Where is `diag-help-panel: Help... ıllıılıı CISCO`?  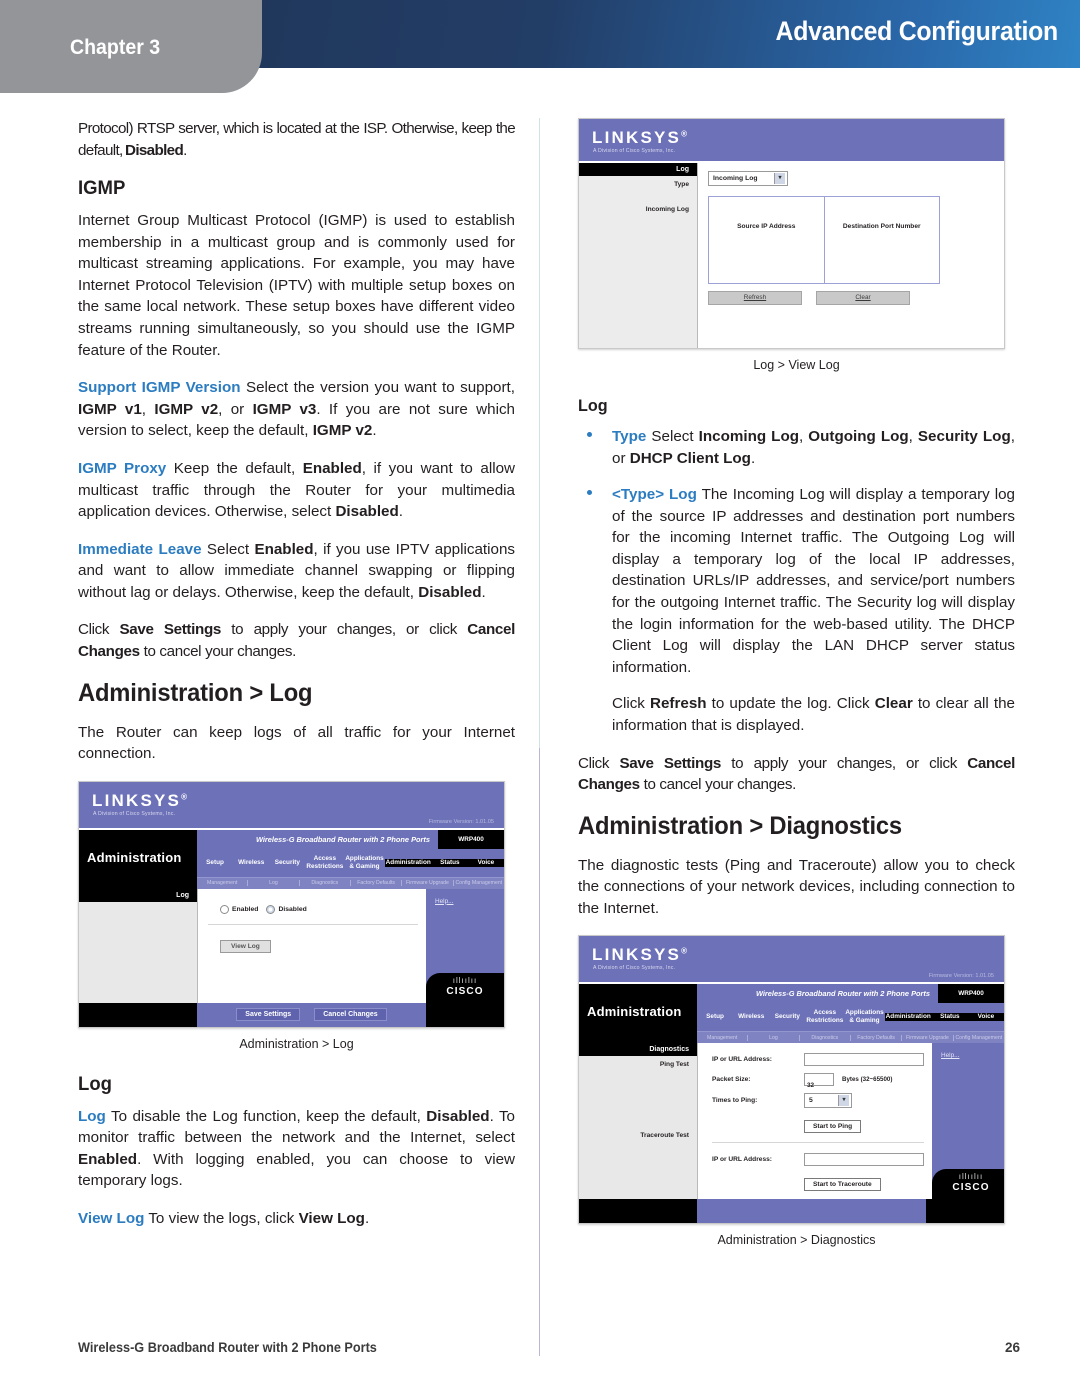 diag-help-panel: Help... ıllıılıı CISCO is located at coordinates (968, 1121).